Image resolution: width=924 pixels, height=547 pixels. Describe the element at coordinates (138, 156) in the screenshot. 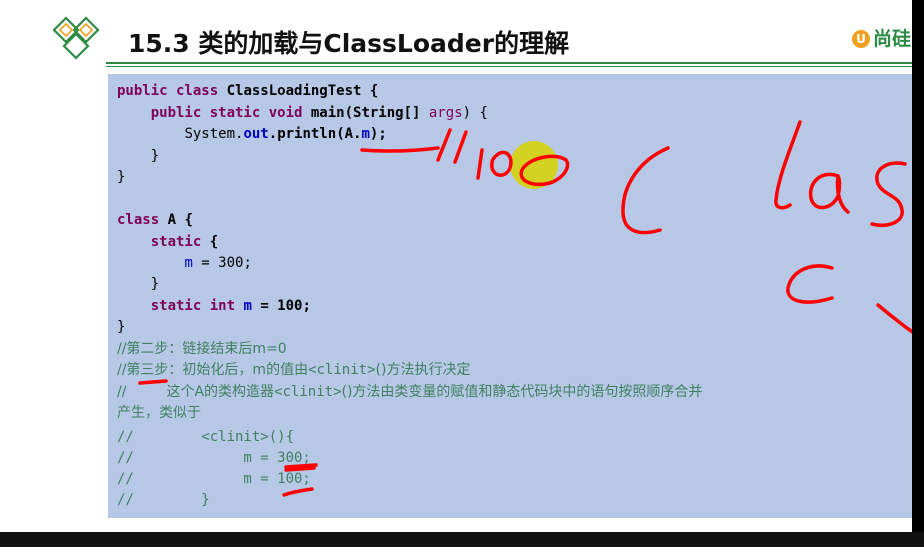

I see `code-line-4: }` at that location.